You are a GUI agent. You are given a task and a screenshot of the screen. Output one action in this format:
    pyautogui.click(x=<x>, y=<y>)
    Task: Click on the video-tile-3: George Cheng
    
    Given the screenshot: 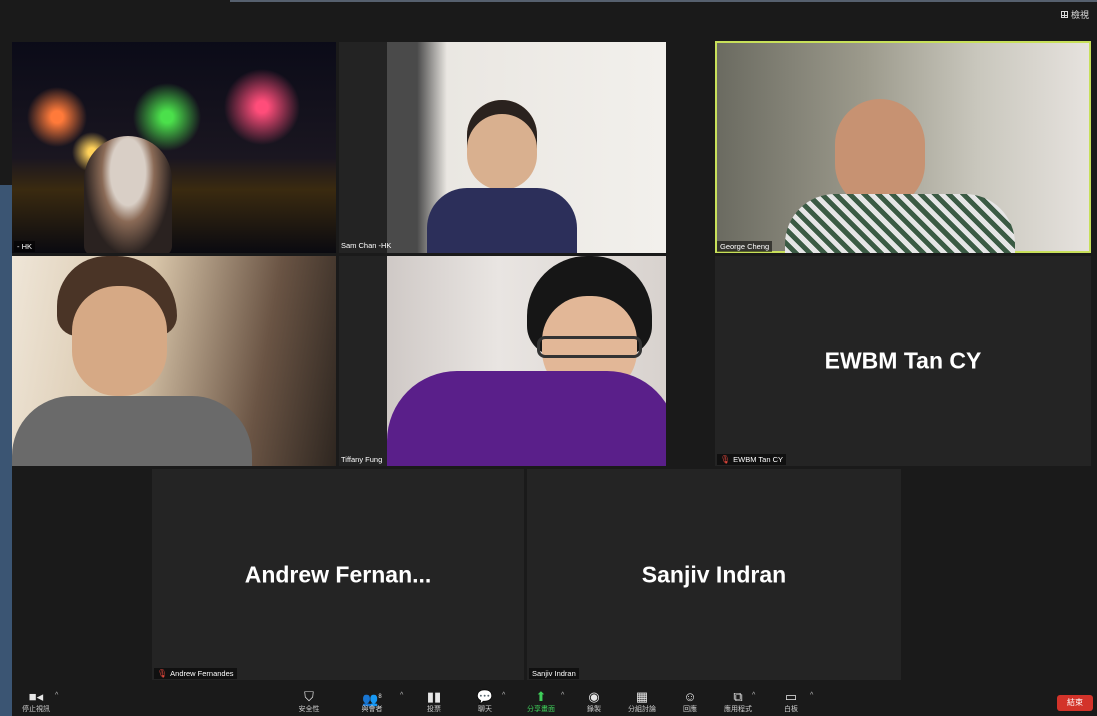 What is the action you would take?
    pyautogui.click(x=903, y=147)
    